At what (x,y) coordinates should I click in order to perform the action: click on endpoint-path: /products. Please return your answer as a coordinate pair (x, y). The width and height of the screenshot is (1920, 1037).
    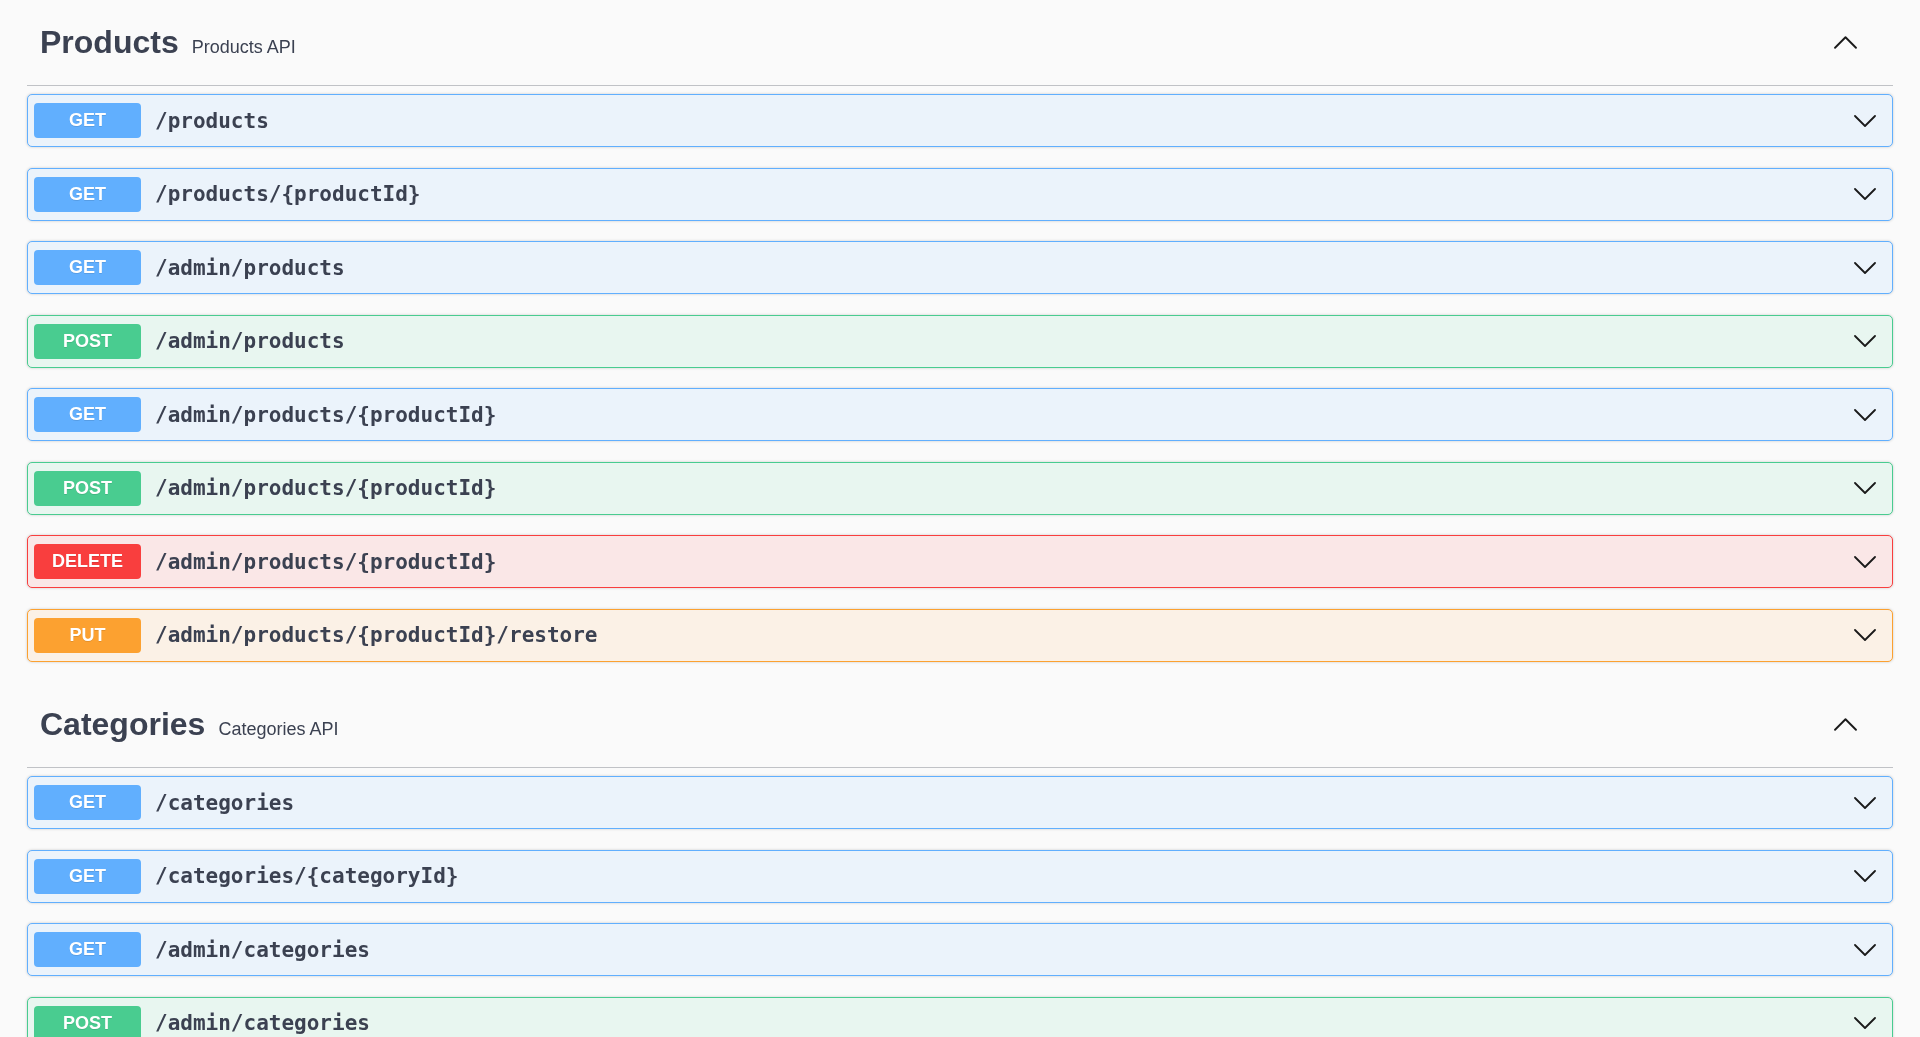
    Looking at the image, I should click on (212, 120).